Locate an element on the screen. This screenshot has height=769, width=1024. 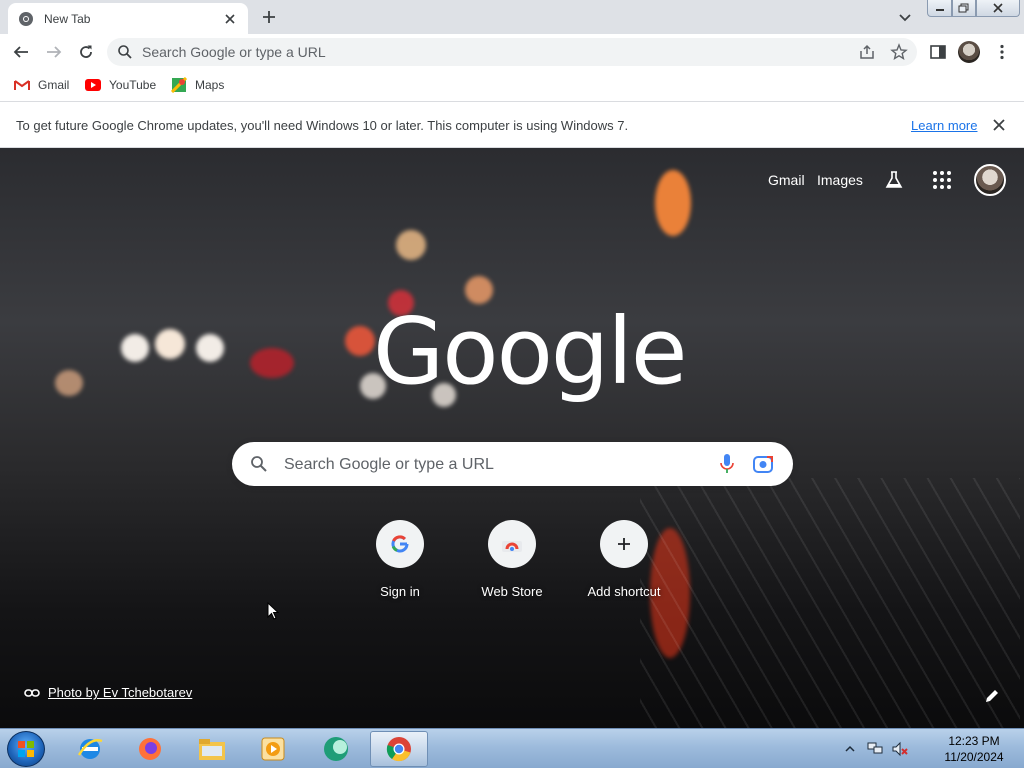
gmail-link: Gmail is located at coordinates (786, 180).